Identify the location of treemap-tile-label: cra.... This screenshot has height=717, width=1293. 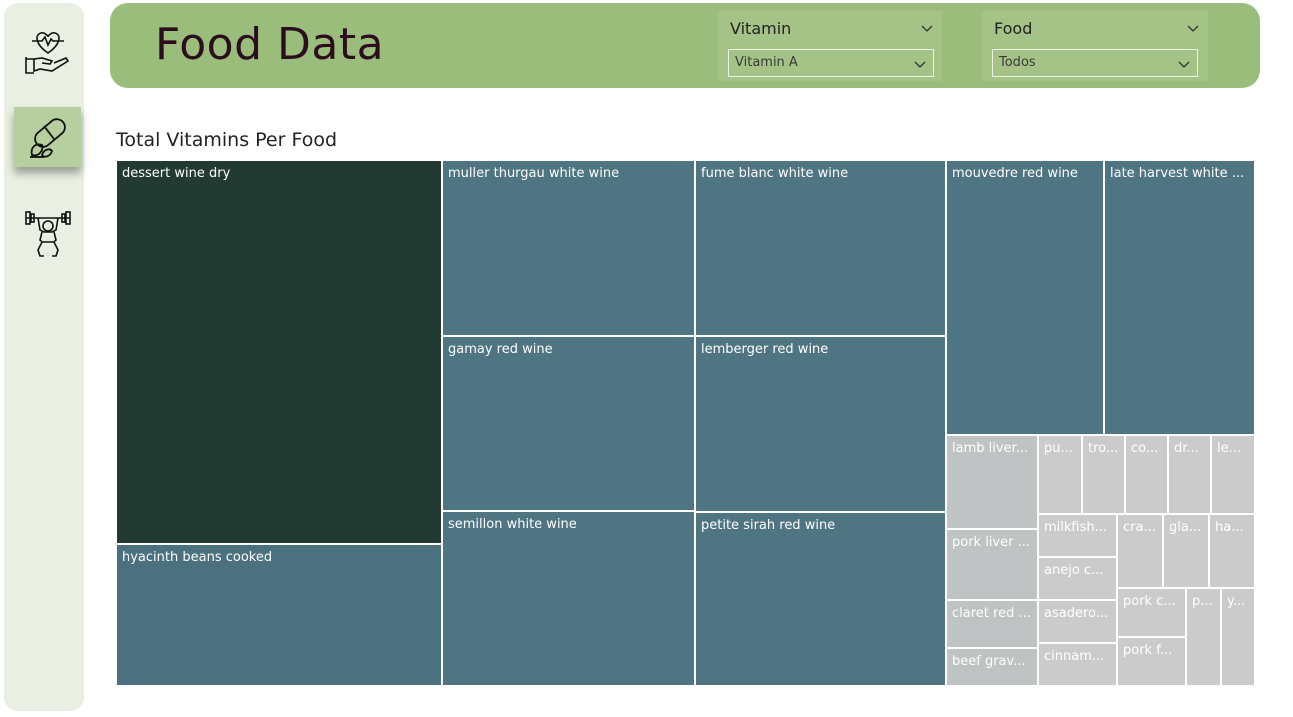
(1139, 527).